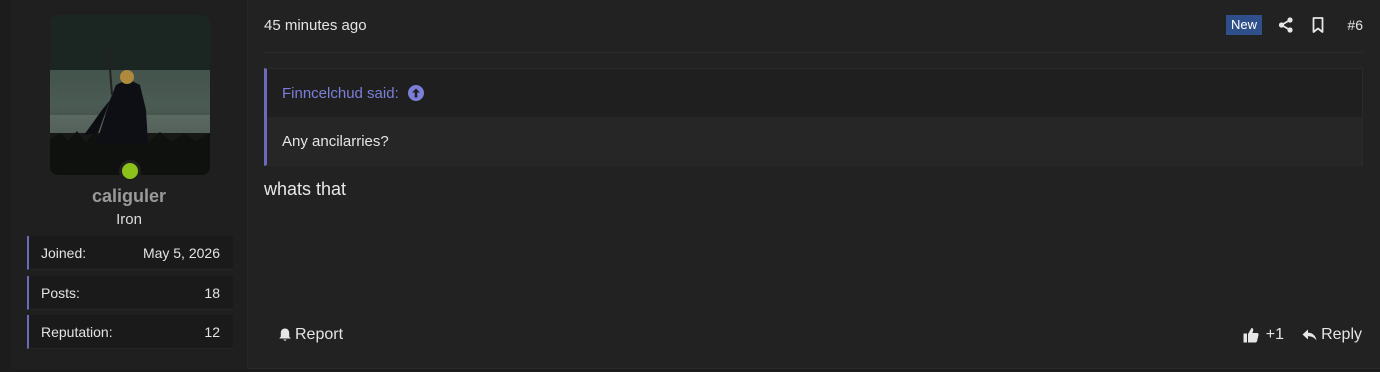 The height and width of the screenshot is (372, 1380). I want to click on like-button: +1, so click(1263, 335).